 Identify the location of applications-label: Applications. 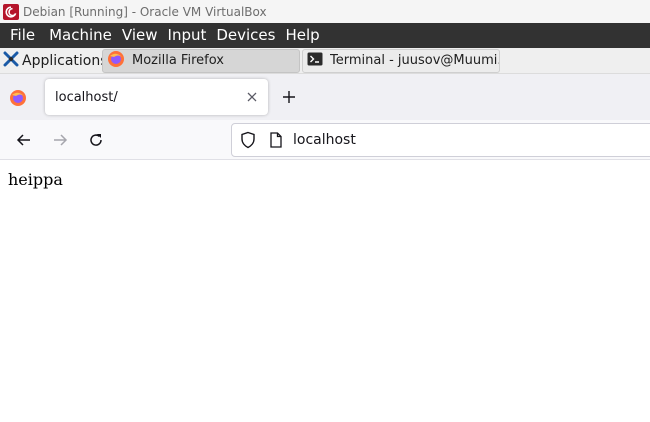
(62, 60).